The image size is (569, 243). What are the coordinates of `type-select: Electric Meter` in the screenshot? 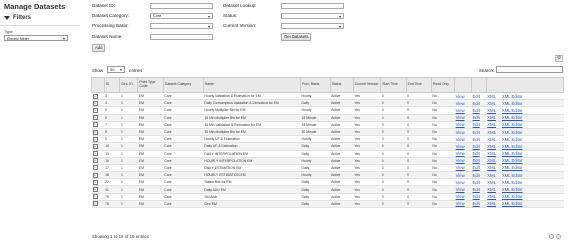 It's located at (36, 38).